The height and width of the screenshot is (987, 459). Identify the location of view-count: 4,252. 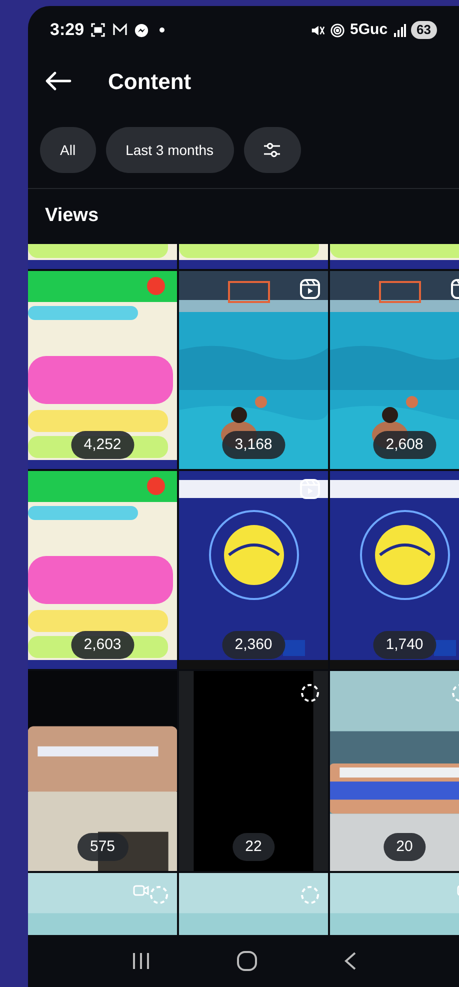
(102, 445).